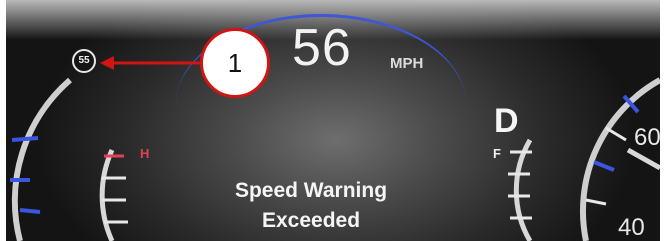 Image resolution: width=666 pixels, height=241 pixels. I want to click on callout-badge: 1, so click(235, 63).